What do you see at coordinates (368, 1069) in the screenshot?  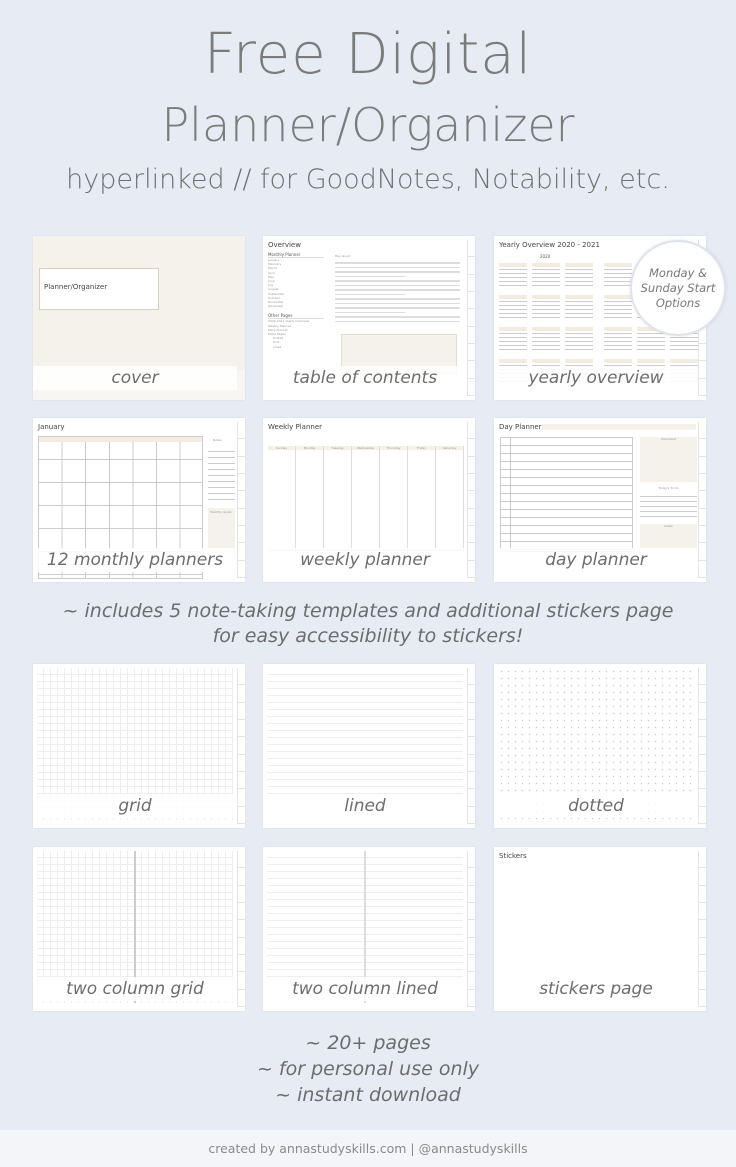 I see `feature-personal-use: ~ for personal use only` at bounding box center [368, 1069].